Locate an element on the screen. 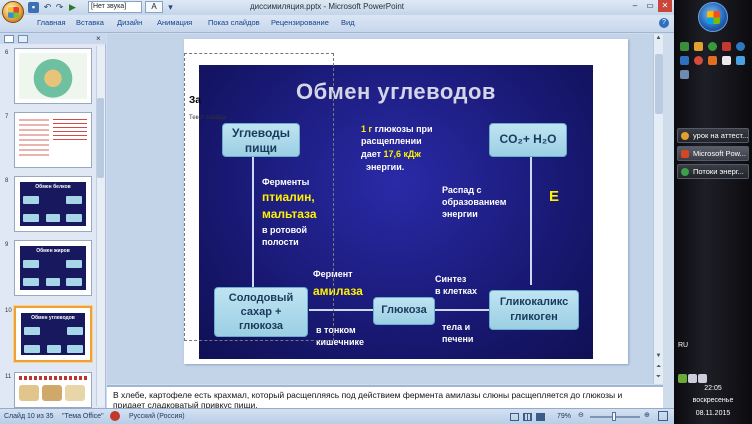  scroll-up-icon: ▲ is located at coordinates (658, 38).